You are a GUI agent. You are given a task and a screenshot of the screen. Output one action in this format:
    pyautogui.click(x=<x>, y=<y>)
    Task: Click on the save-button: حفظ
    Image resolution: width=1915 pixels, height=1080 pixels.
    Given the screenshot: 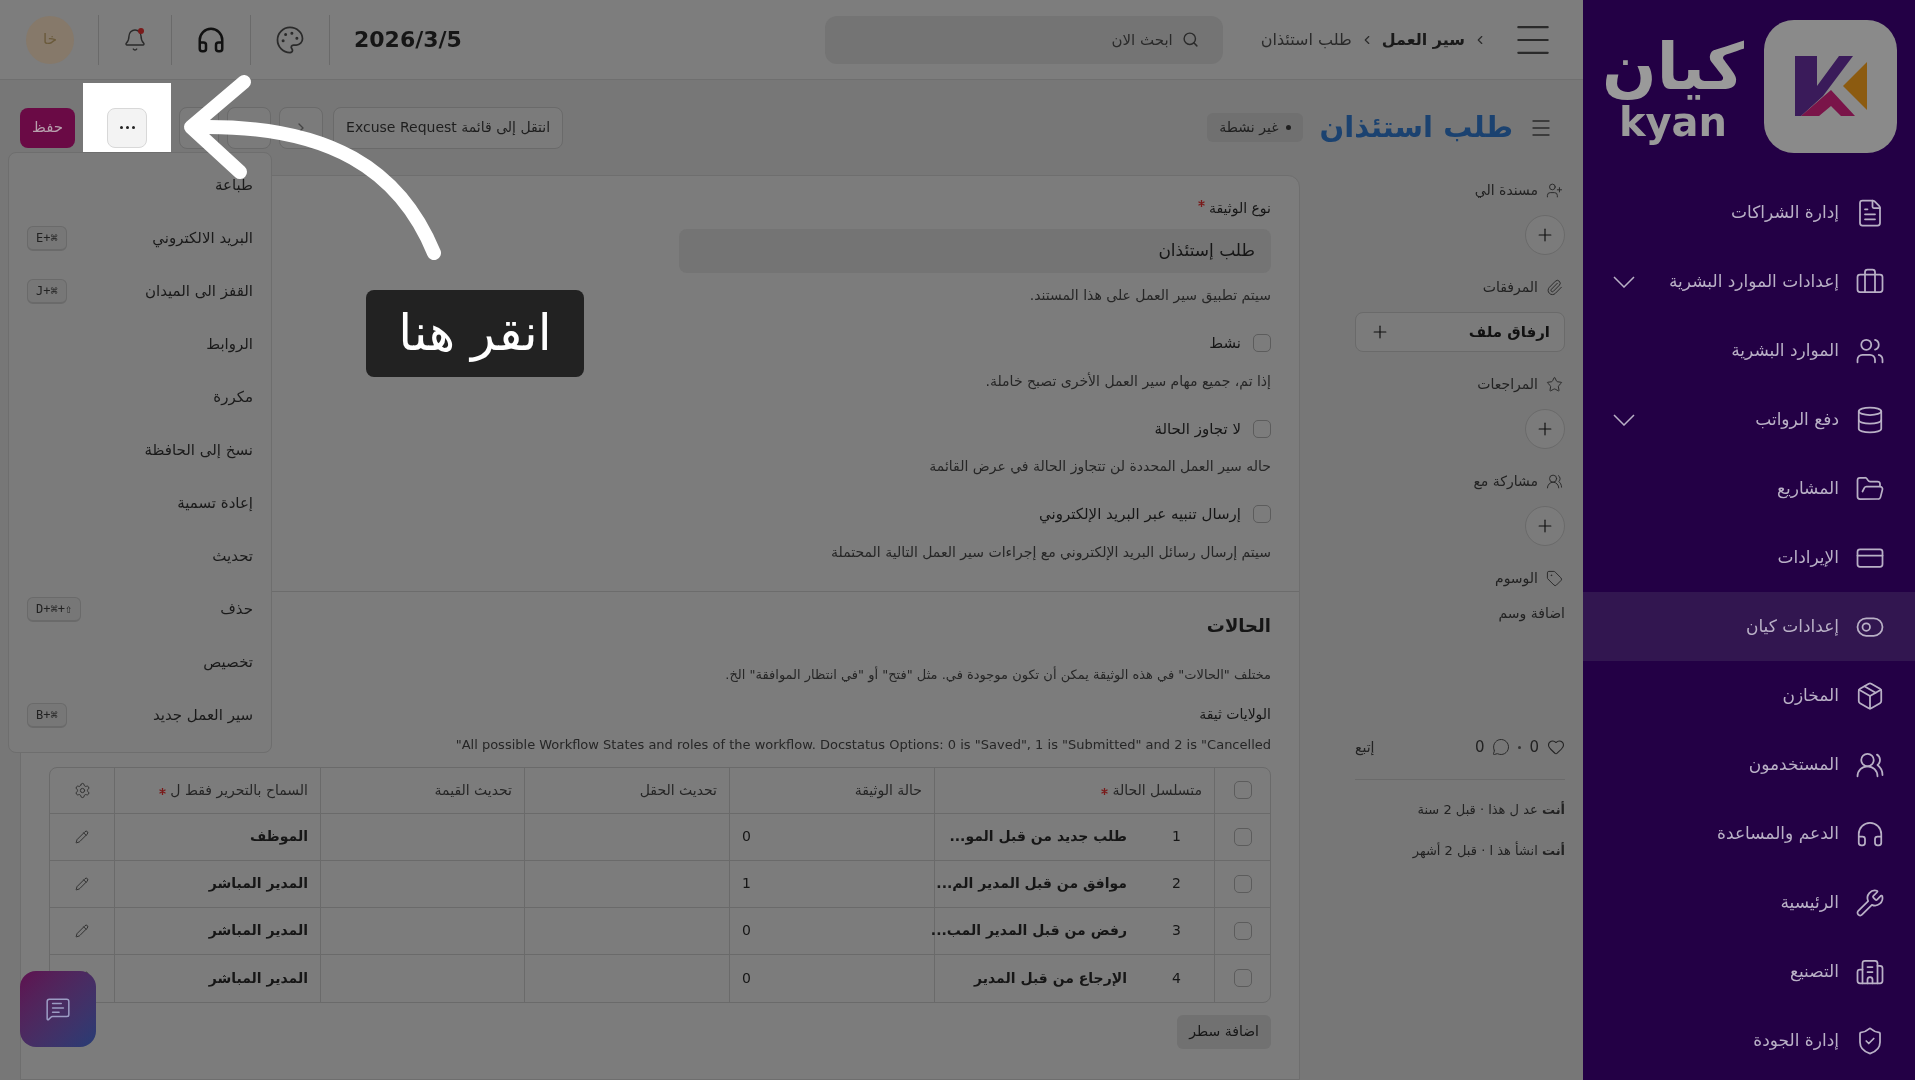 What is the action you would take?
    pyautogui.click(x=48, y=127)
    